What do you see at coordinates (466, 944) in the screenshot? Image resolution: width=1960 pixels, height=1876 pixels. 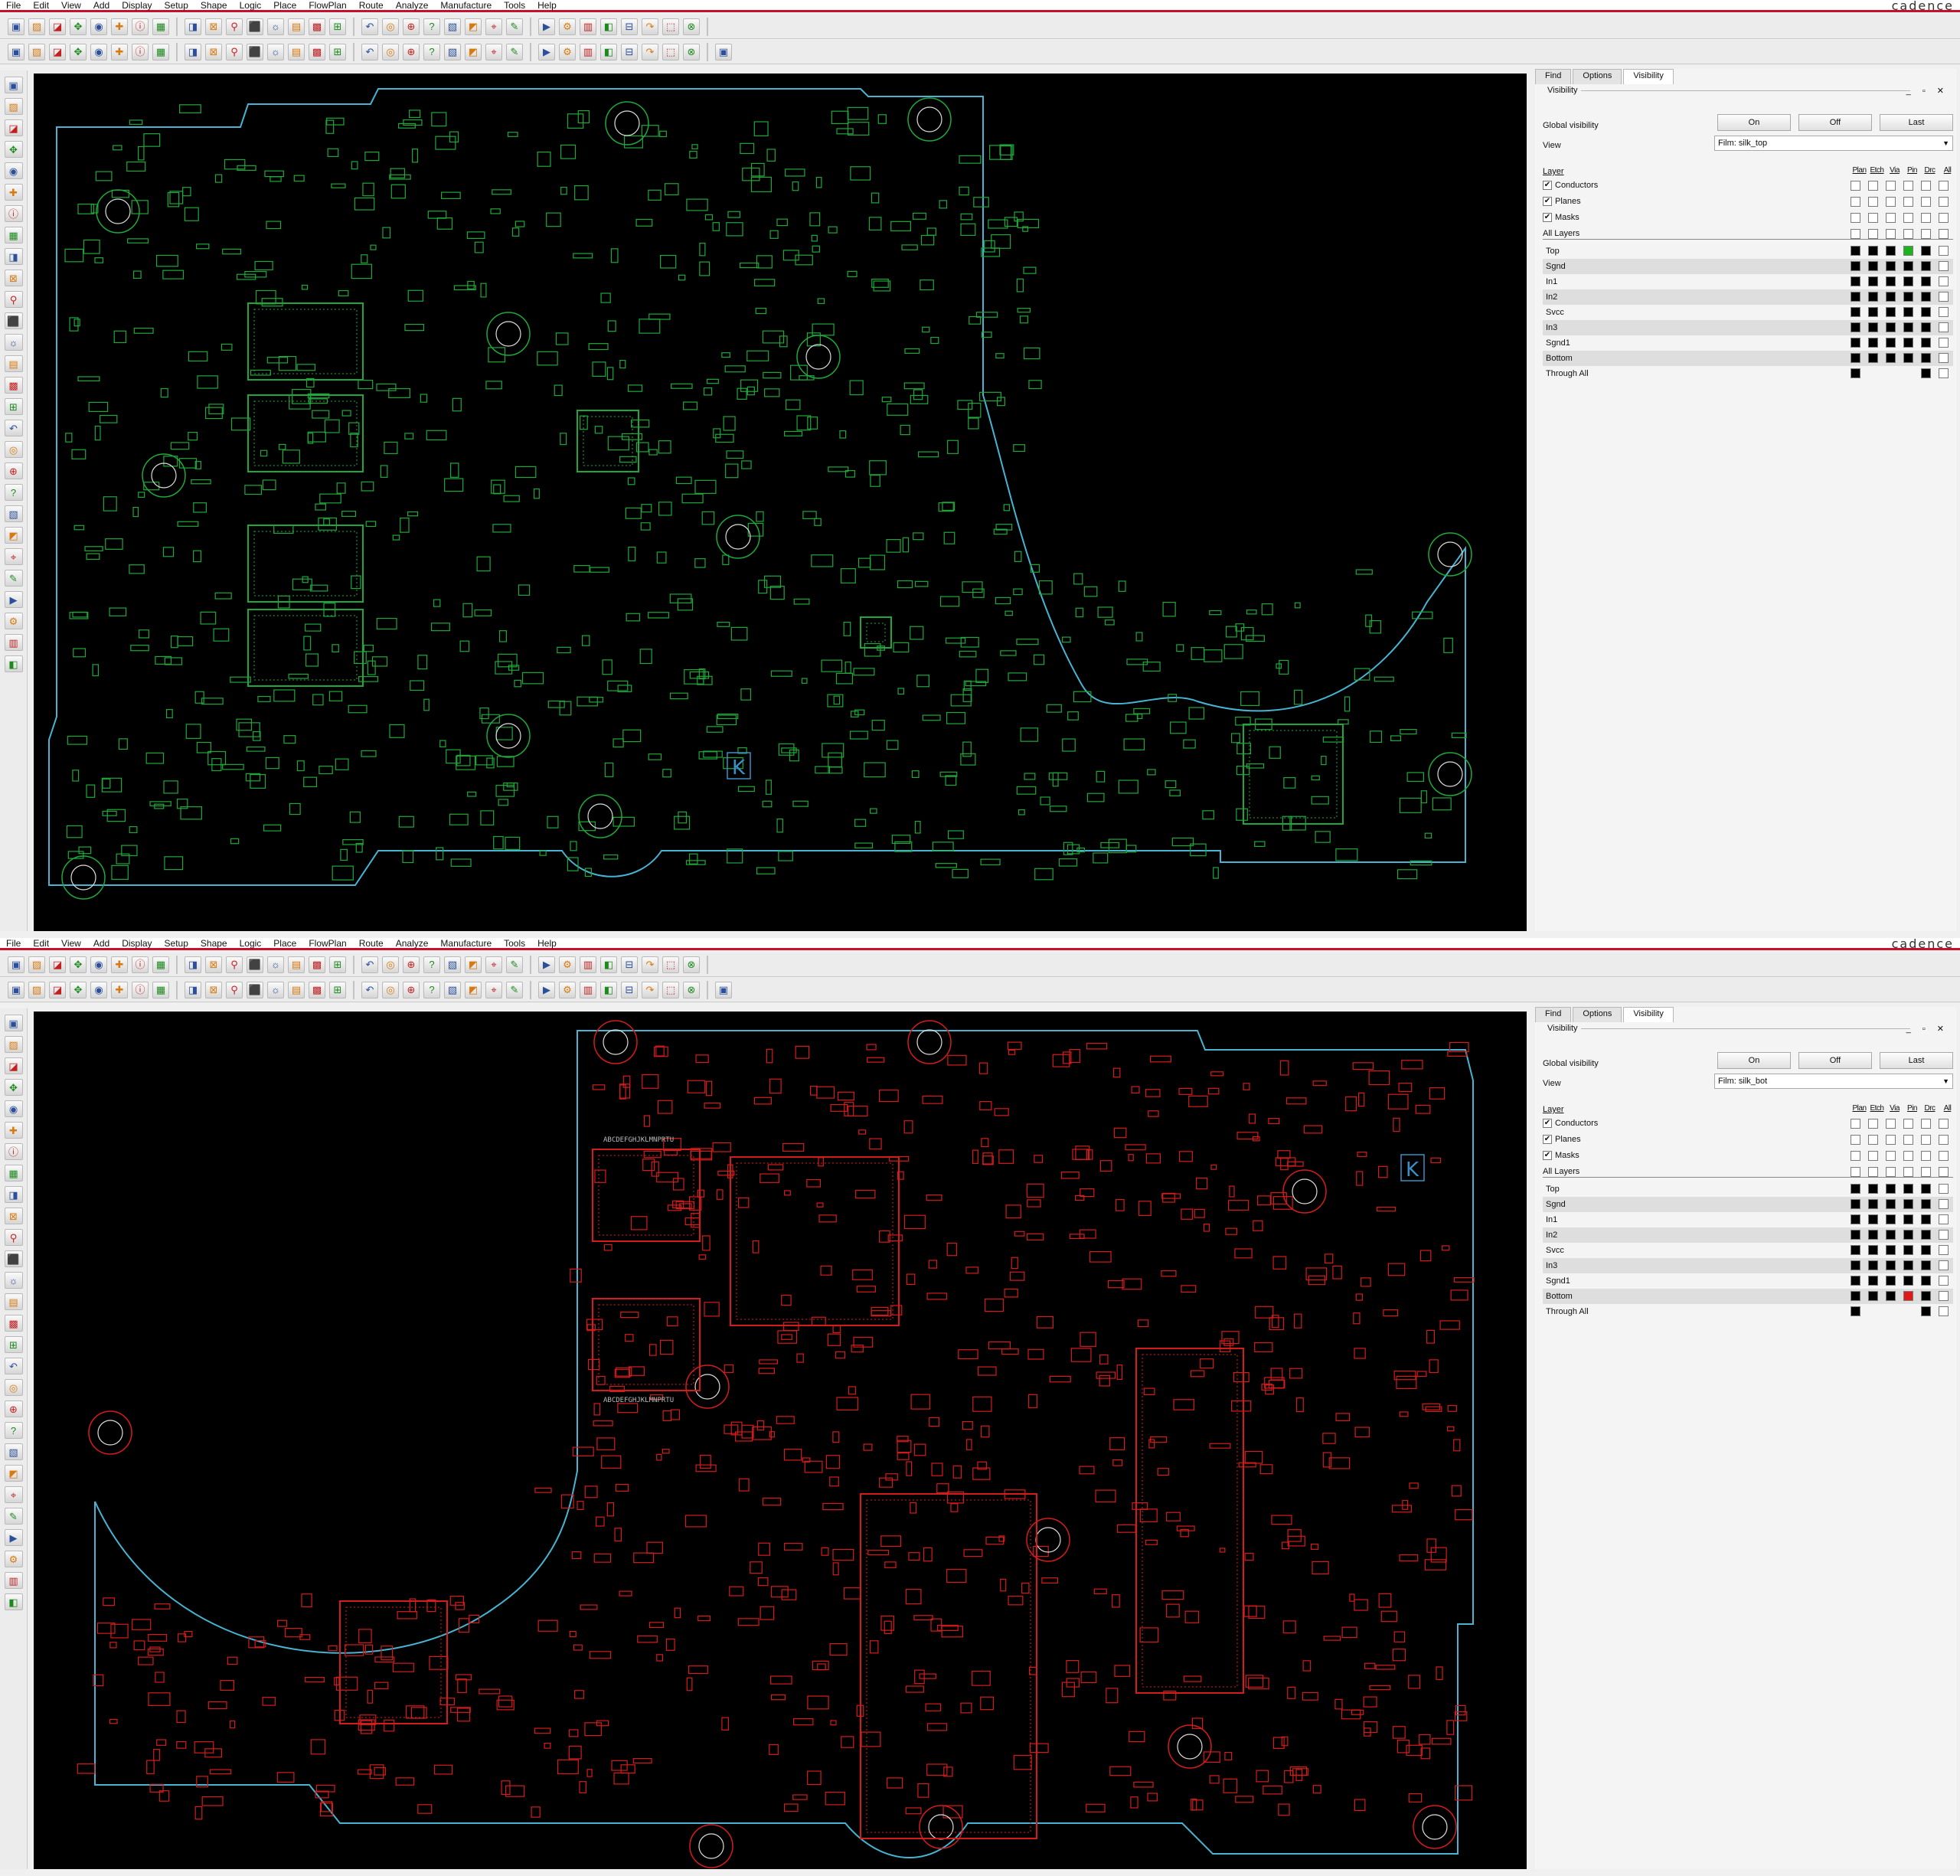 I see `menu-manufacture: Manufacture` at bounding box center [466, 944].